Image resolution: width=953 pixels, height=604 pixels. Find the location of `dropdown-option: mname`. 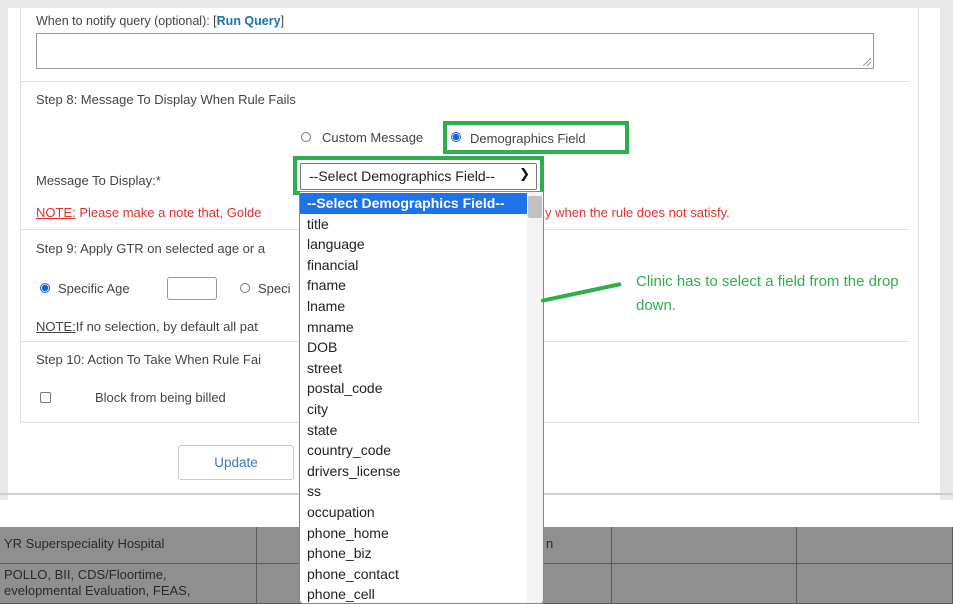

dropdown-option: mname is located at coordinates (413, 327).